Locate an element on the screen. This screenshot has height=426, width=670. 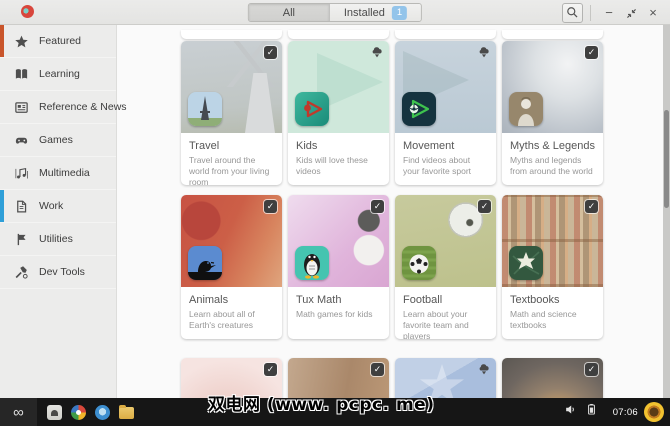
app-description: Math and science textbooks is located at coordinates (543, 320).